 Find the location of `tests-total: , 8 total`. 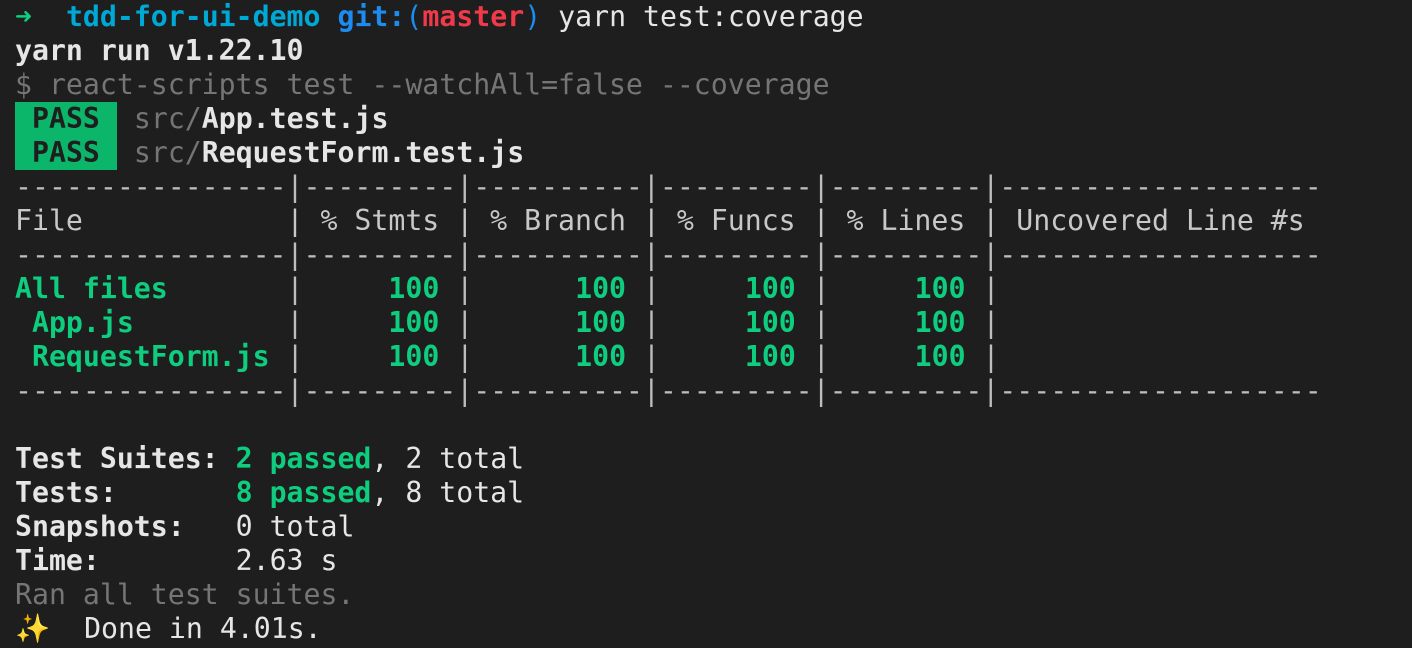

tests-total: , 8 total is located at coordinates (448, 492).